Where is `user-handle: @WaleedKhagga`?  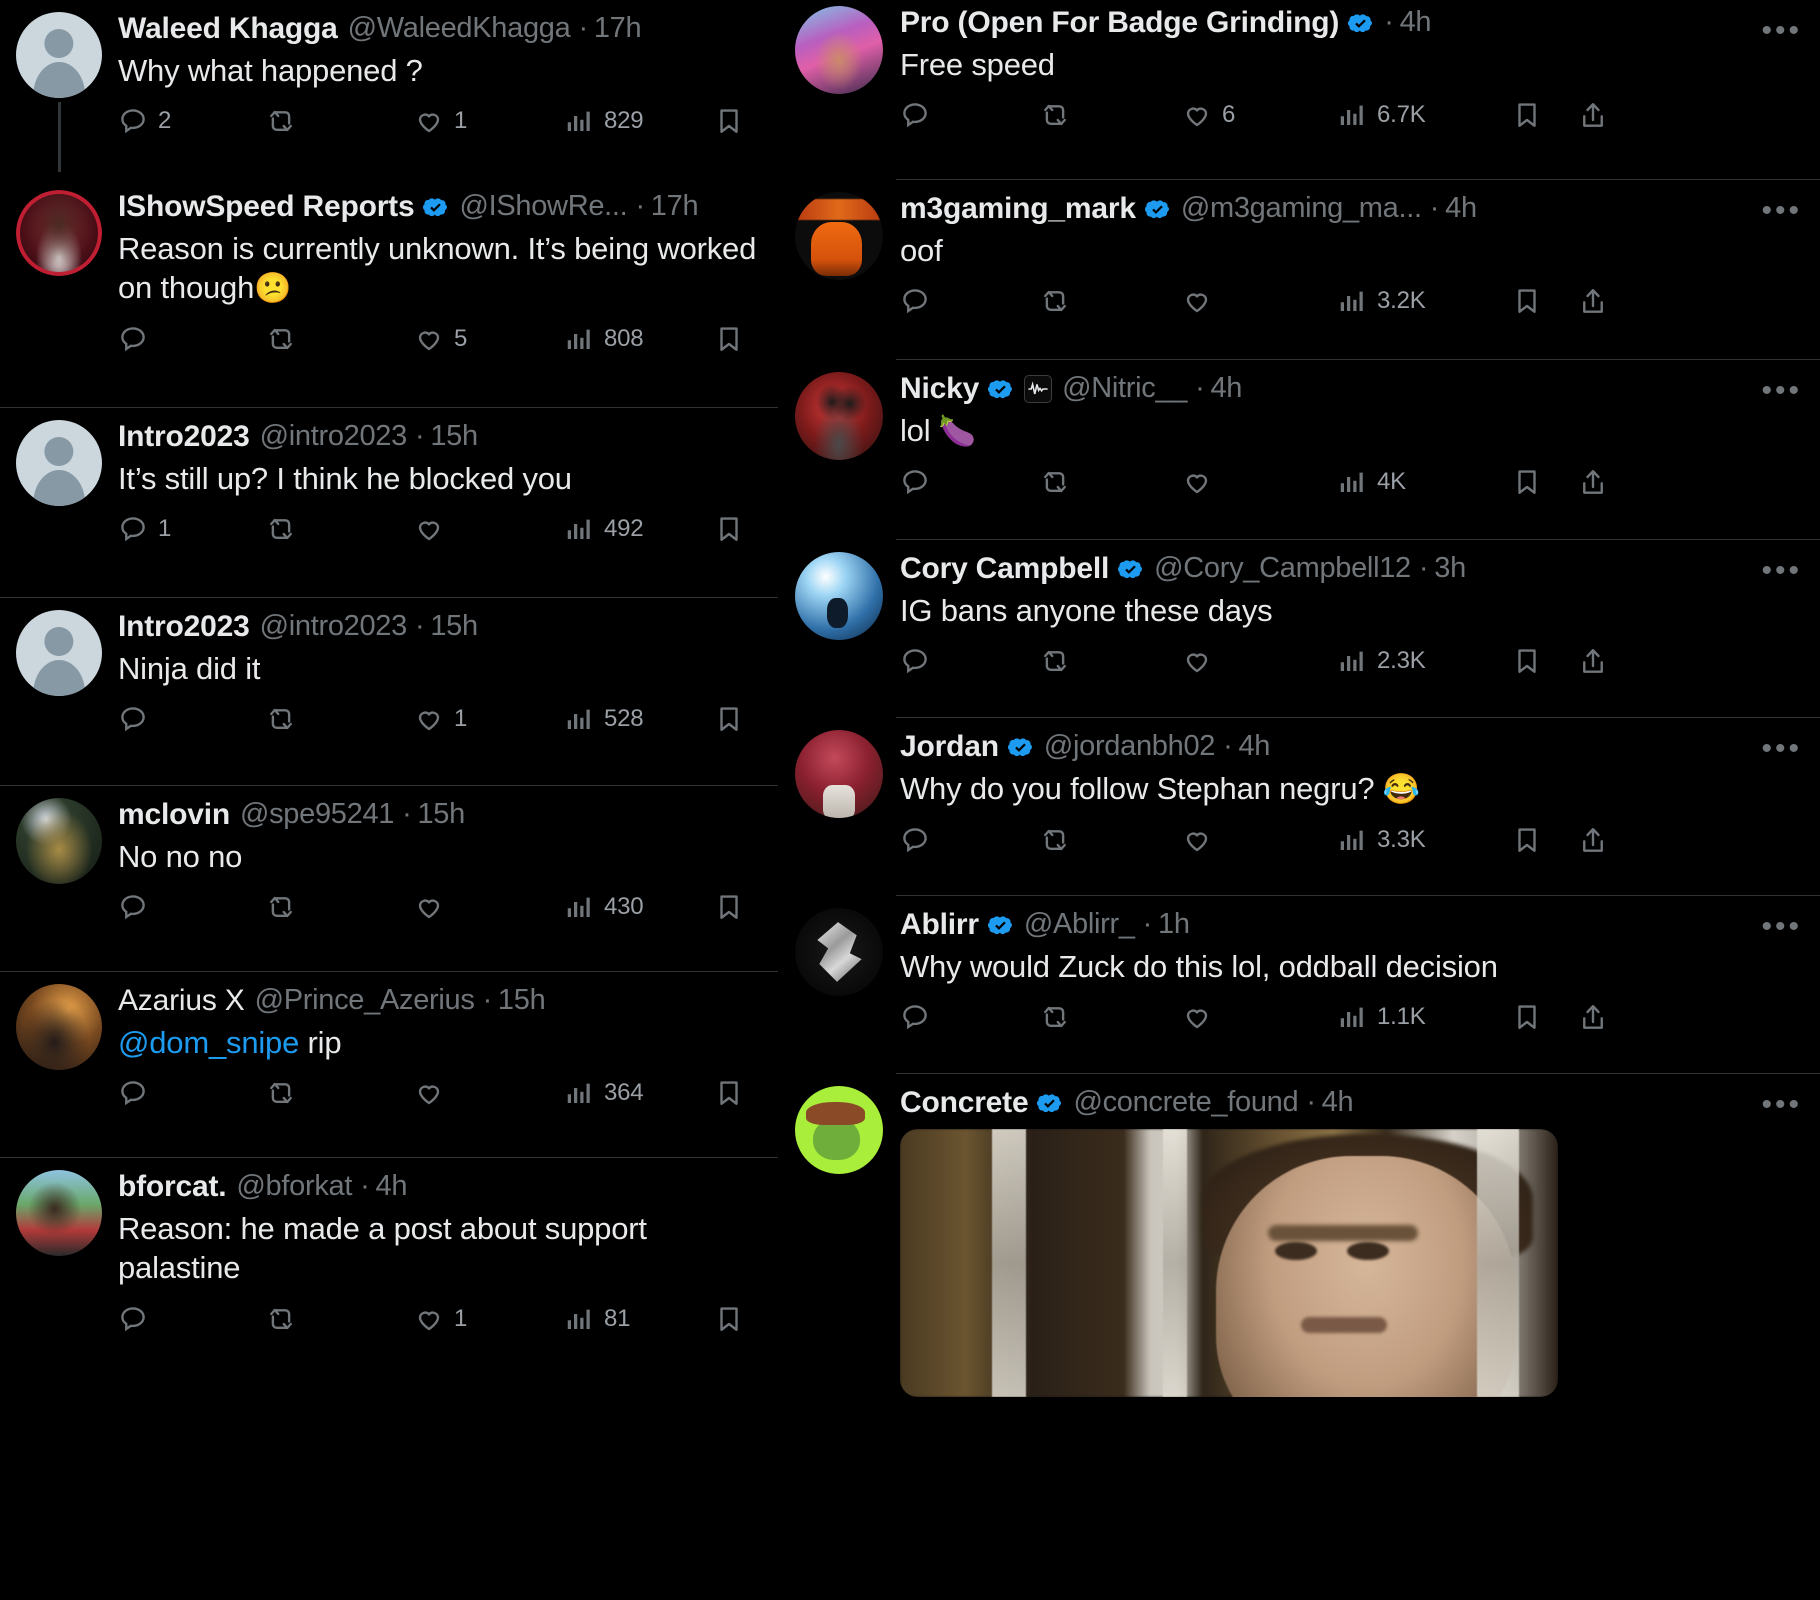 user-handle: @WaleedKhagga is located at coordinates (459, 28).